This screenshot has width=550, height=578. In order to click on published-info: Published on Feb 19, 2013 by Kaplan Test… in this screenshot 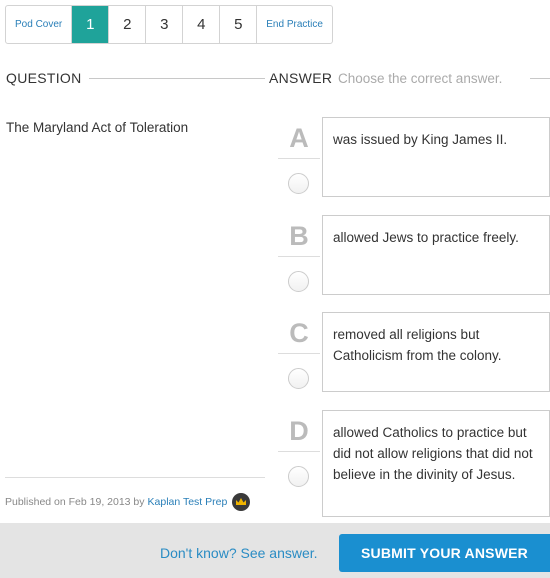, I will do `click(128, 502)`.